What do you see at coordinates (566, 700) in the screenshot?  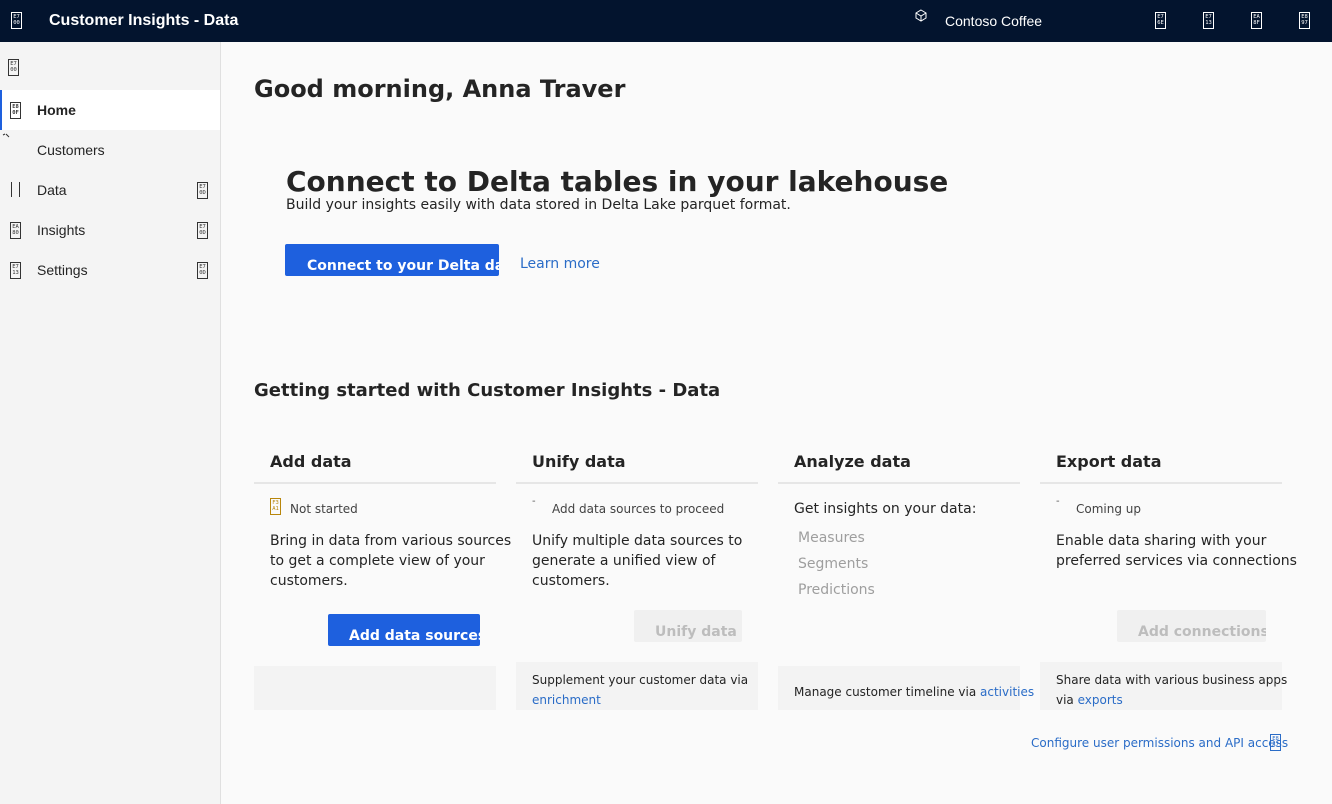 I see `enrichment-link: enrichment` at bounding box center [566, 700].